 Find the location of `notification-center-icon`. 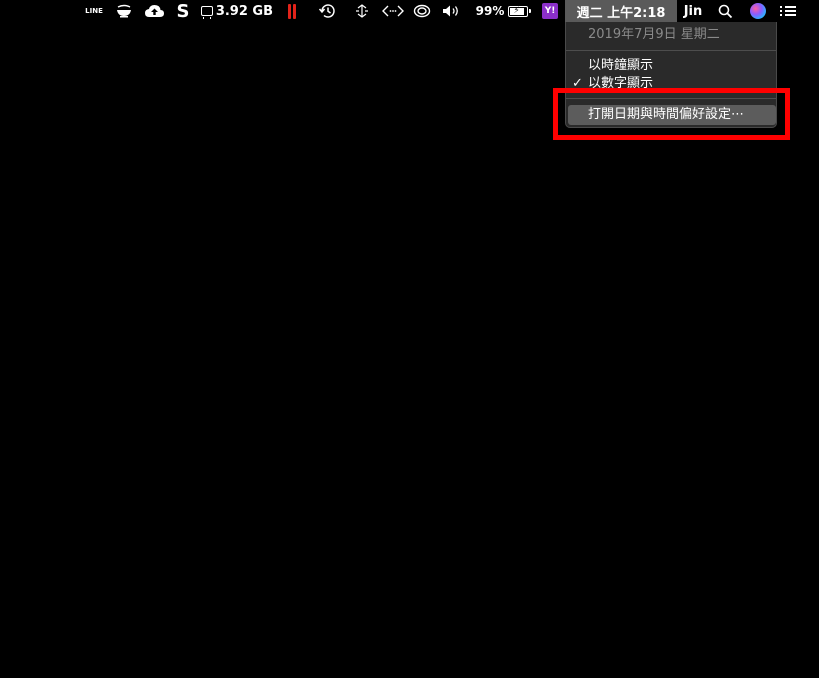

notification-center-icon is located at coordinates (788, 11).